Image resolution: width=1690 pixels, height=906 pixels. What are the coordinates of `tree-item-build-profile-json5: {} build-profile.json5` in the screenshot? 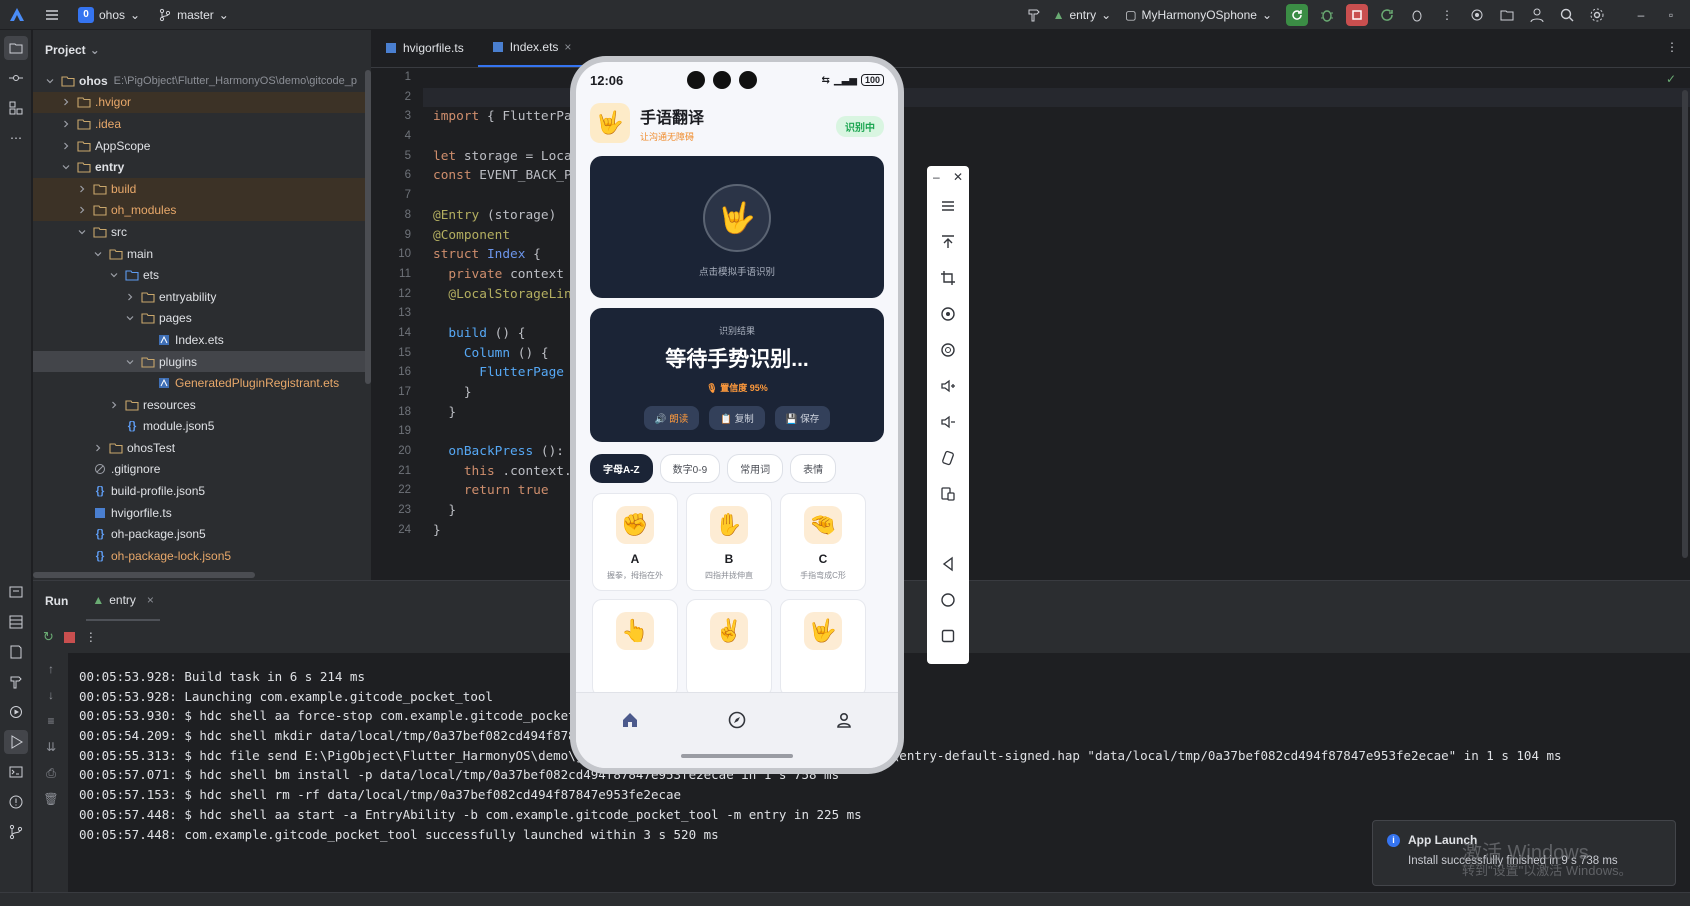 It's located at (202, 491).